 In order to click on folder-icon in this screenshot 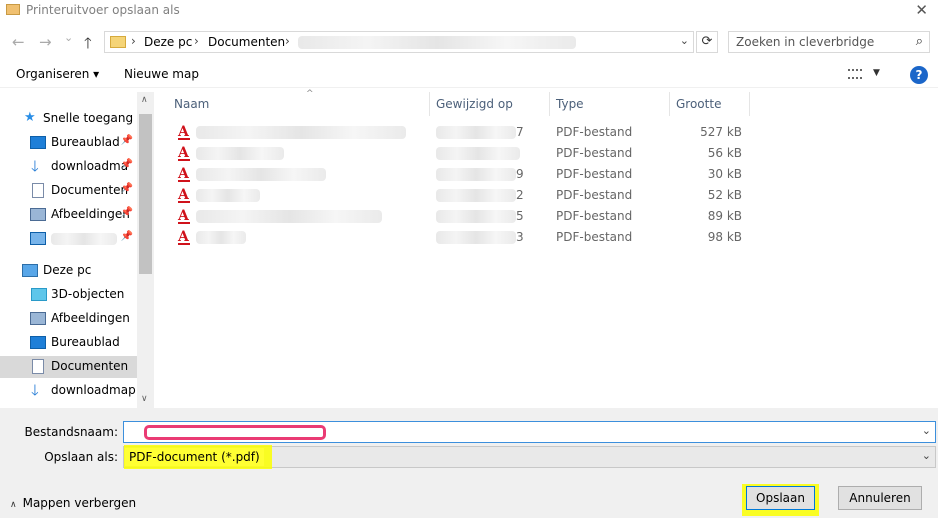, I will do `click(118, 42)`.